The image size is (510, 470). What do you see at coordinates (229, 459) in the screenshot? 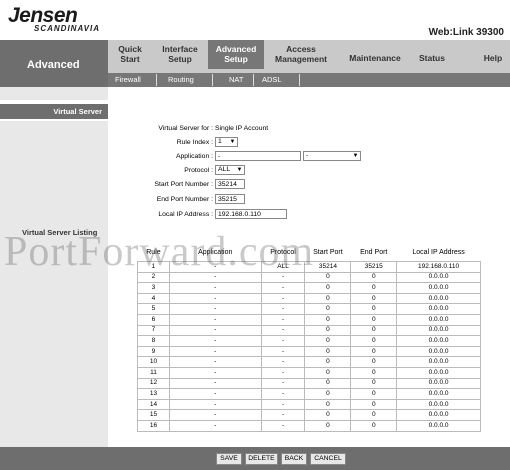
I see `save-button: SAVE` at bounding box center [229, 459].